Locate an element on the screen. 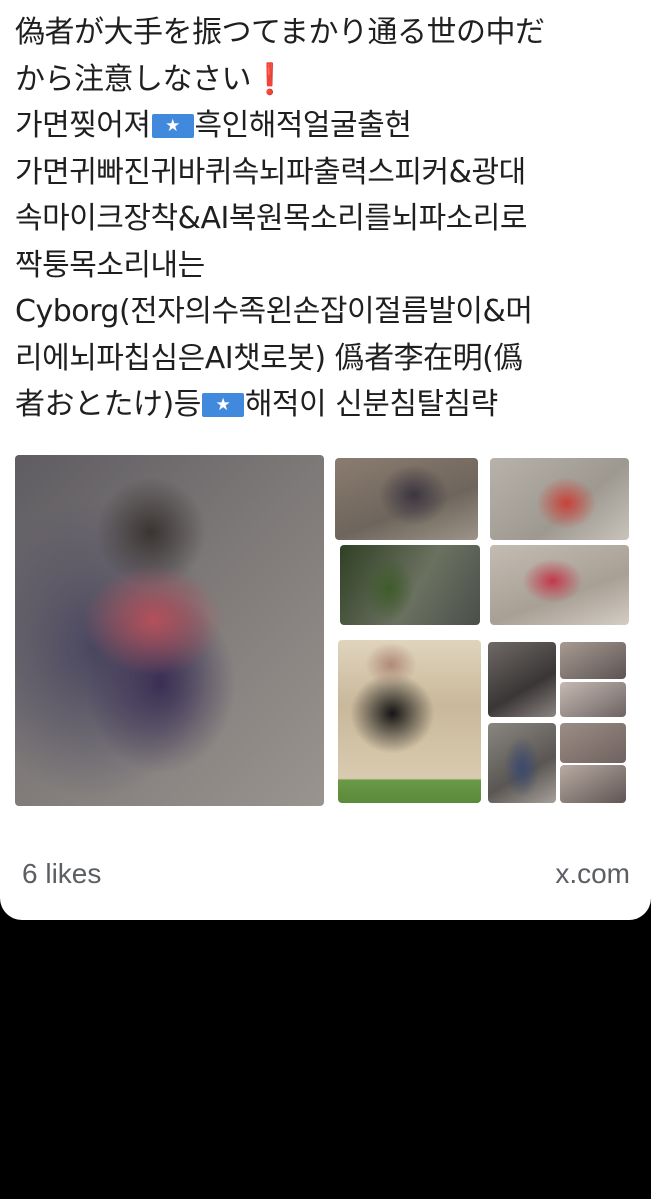 The width and height of the screenshot is (651, 1199). post-line: 리에뇌파칩심은AI챗로봇) 僞者李在明(僞 is located at coordinates (327, 359).